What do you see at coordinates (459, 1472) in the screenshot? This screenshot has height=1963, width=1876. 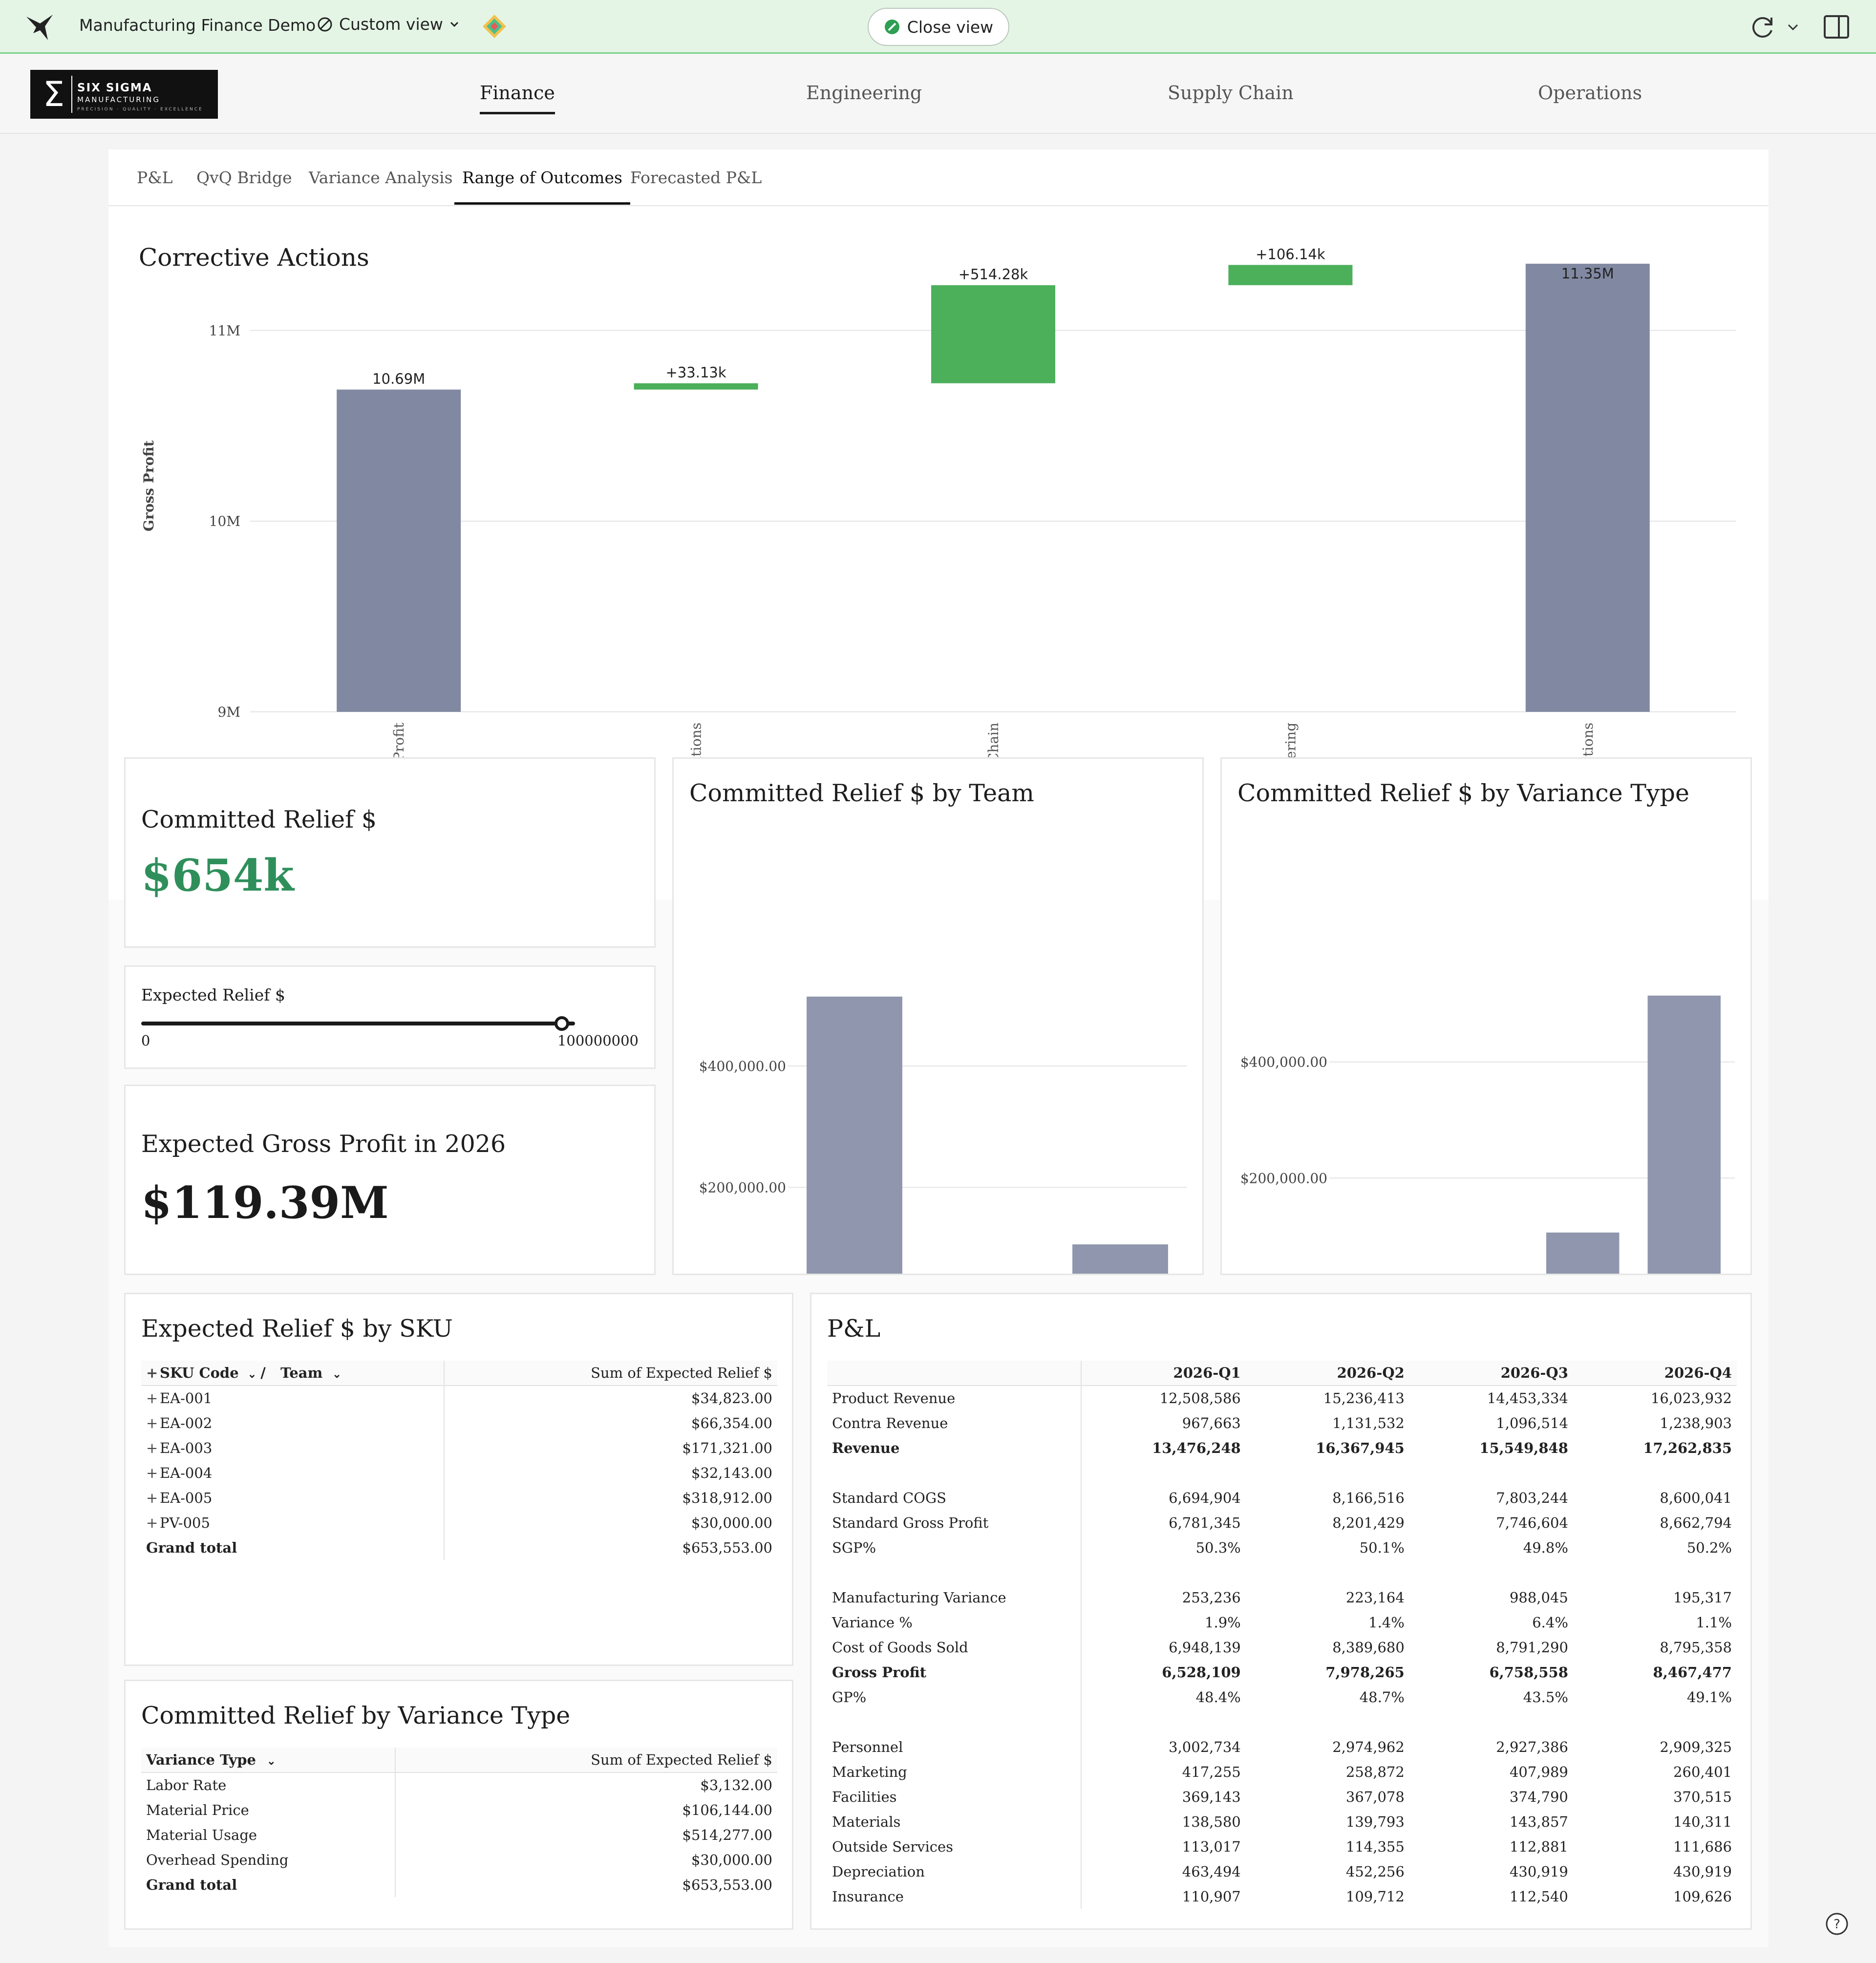 I see `table-row: + EA-004 $32,143.00` at bounding box center [459, 1472].